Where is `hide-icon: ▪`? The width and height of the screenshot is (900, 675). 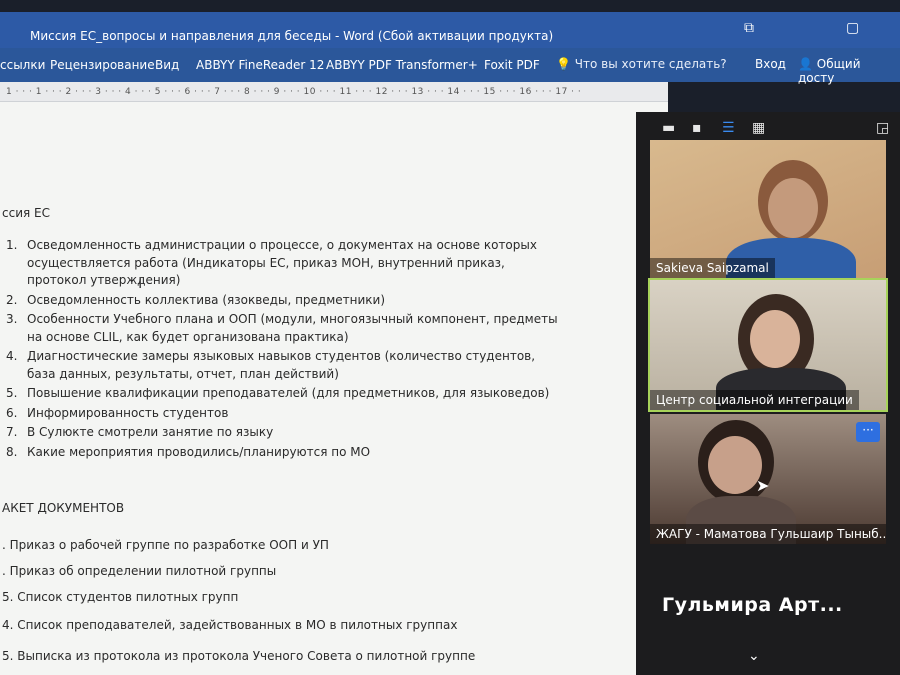 hide-icon: ▪ is located at coordinates (697, 128).